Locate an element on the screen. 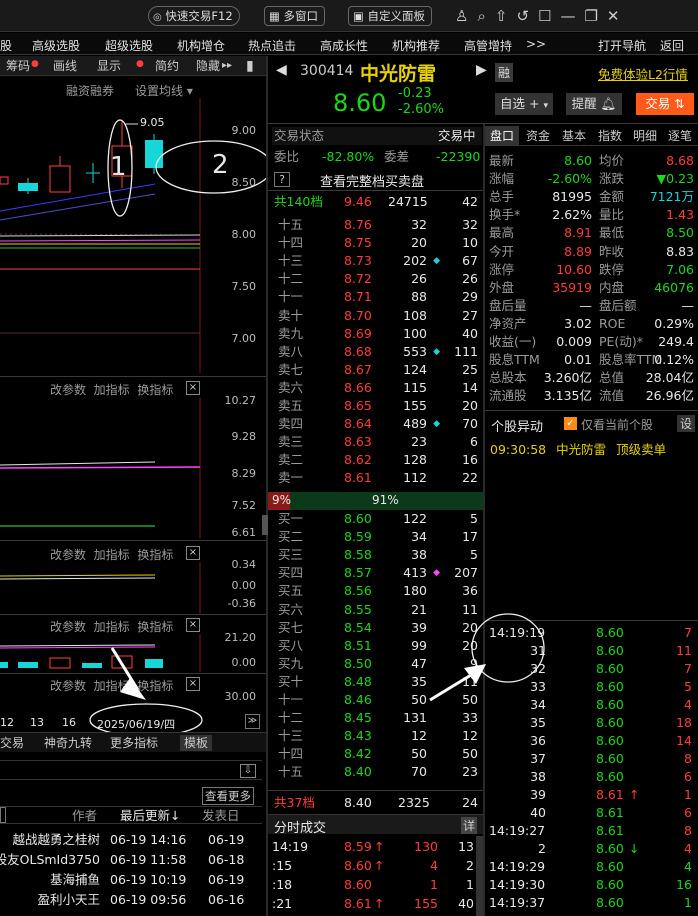 The width and height of the screenshot is (698, 916). menu-item-exec-increase: 高管增持 is located at coordinates (488, 45).